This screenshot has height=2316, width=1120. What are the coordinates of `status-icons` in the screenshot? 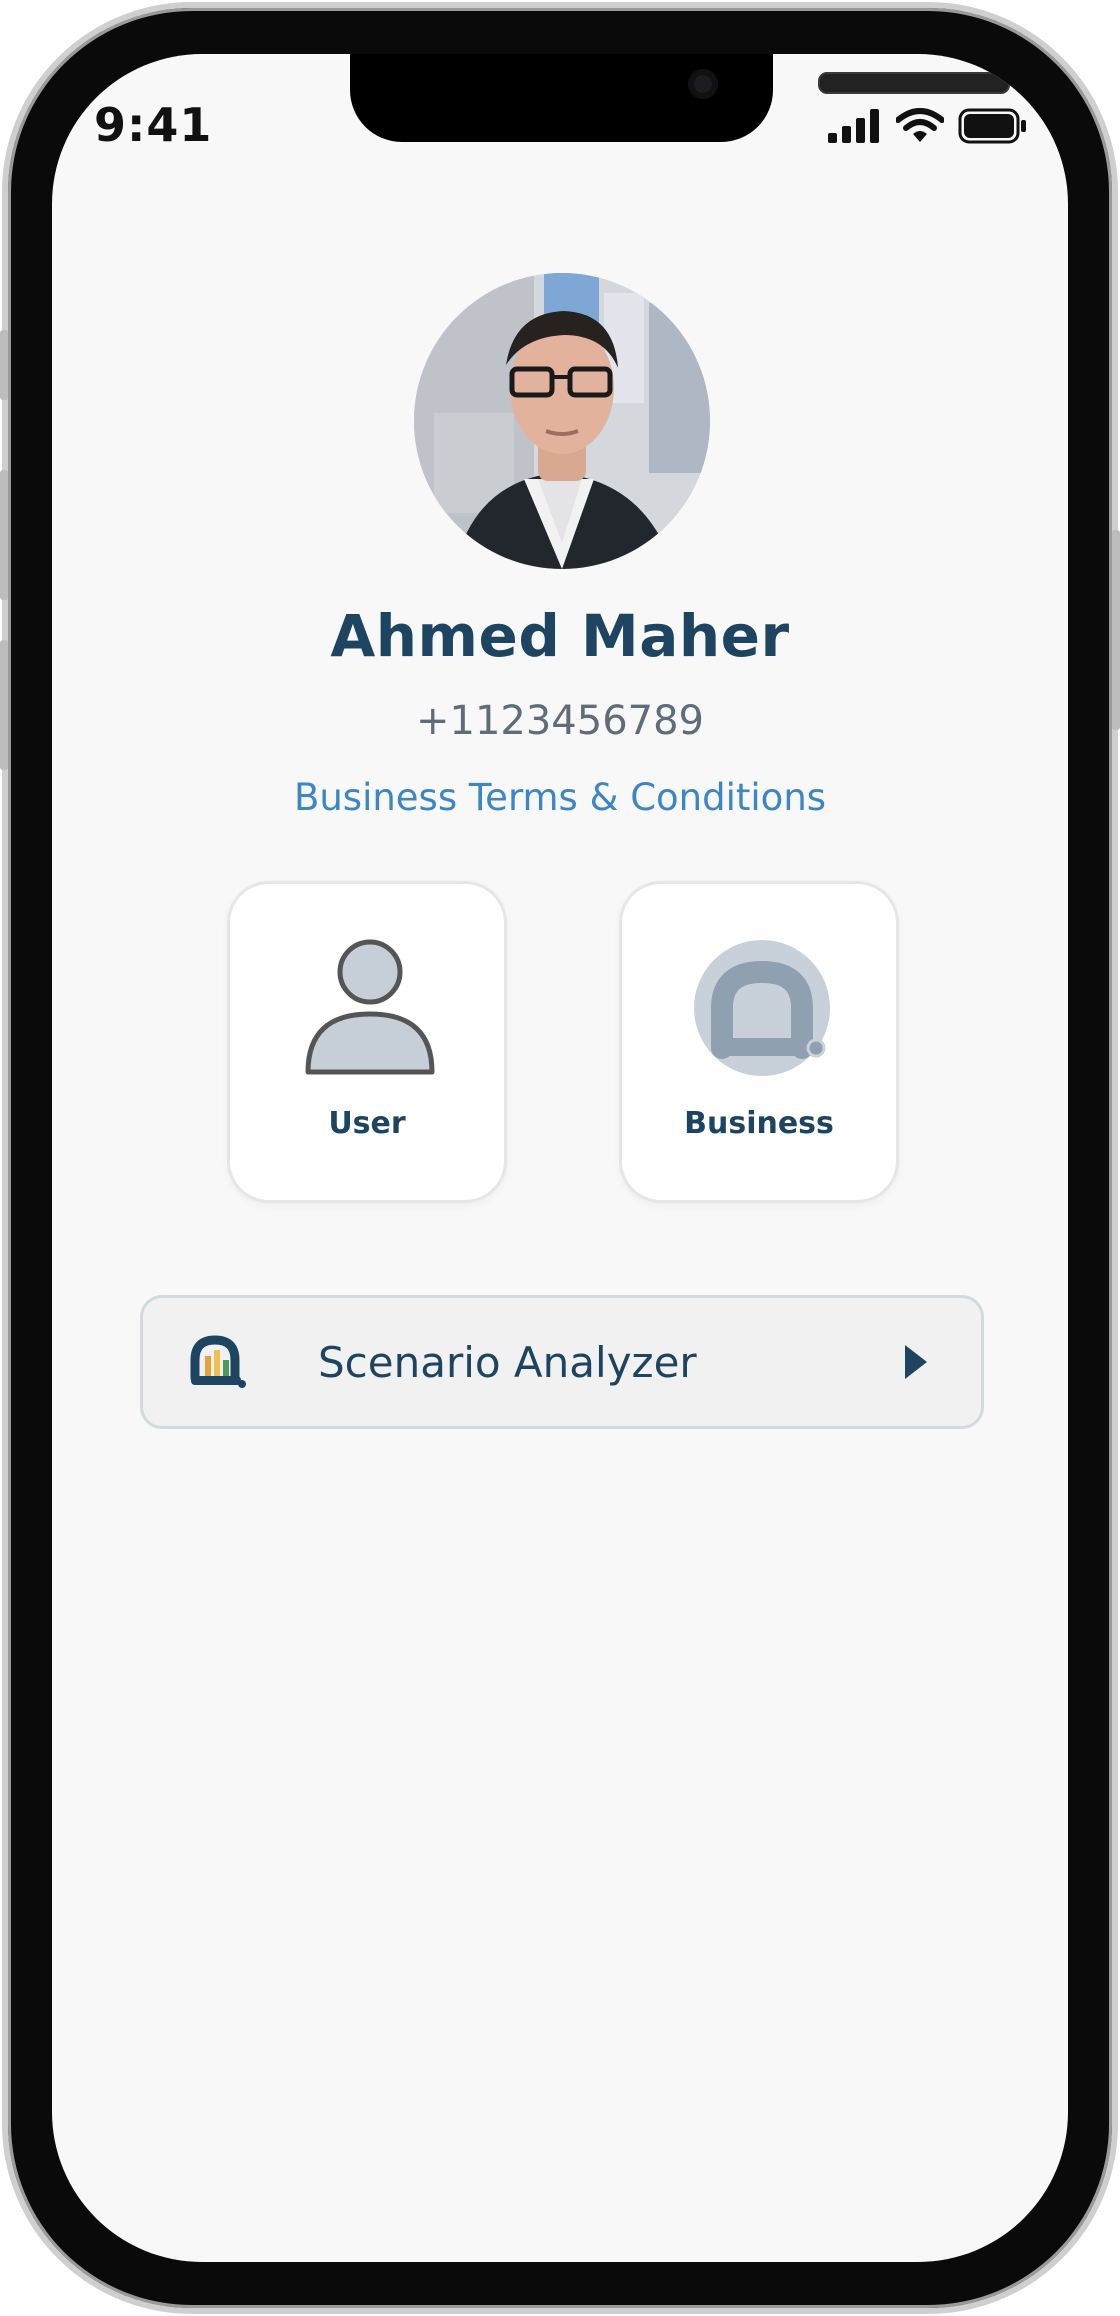 It's located at (928, 126).